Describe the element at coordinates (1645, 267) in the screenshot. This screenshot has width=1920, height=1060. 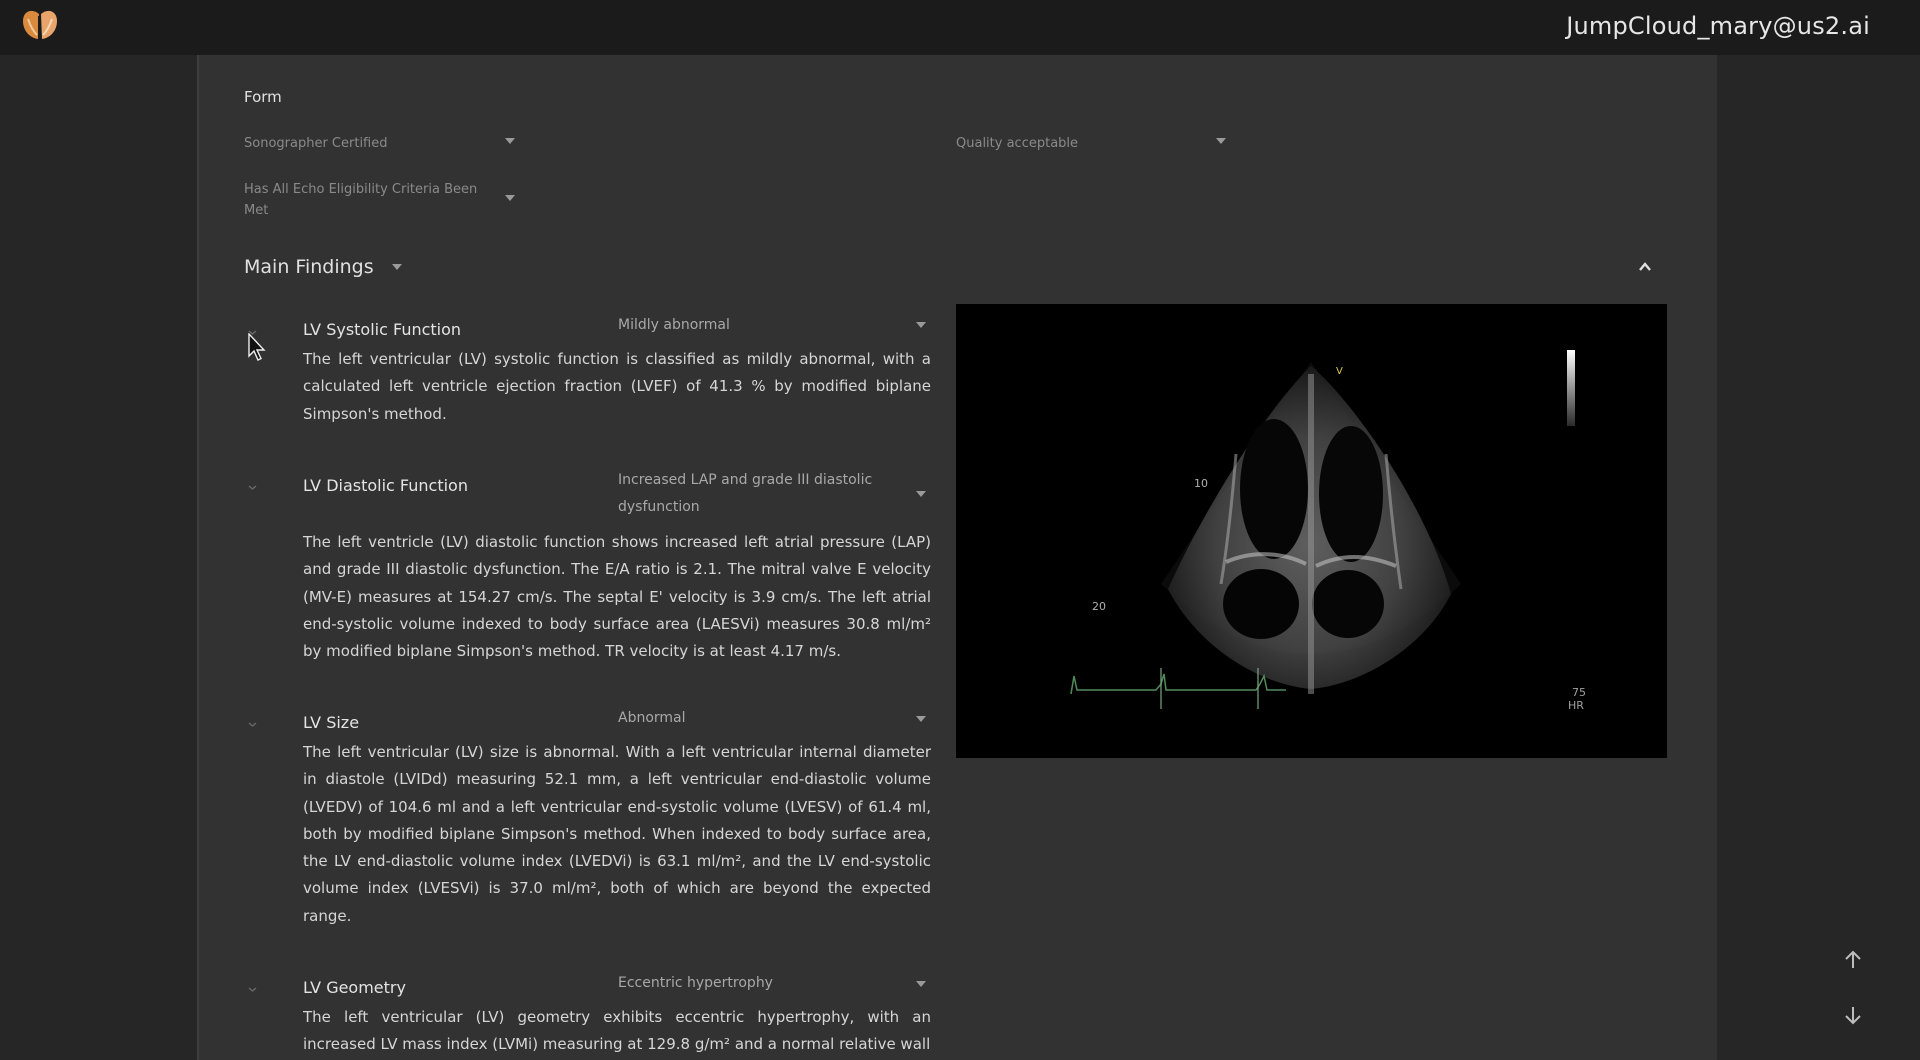
I see `chevron-up-icon` at that location.